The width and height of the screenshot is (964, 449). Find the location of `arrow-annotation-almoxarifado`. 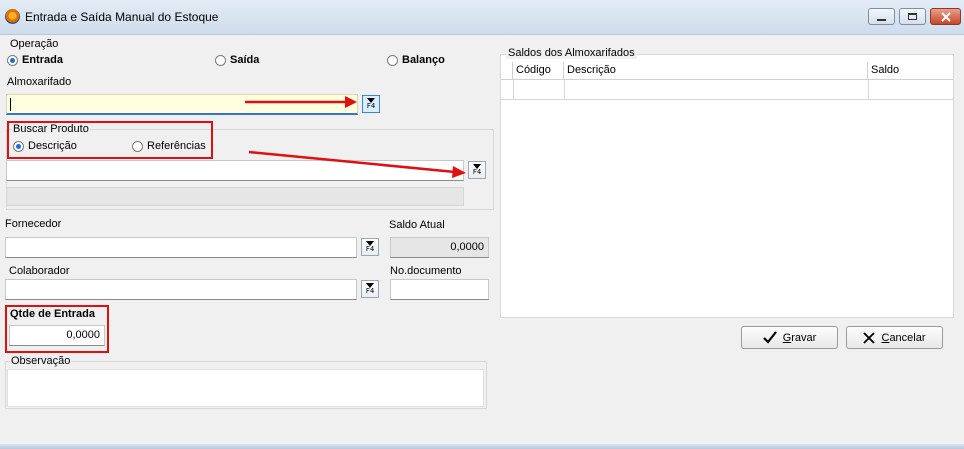

arrow-annotation-almoxarifado is located at coordinates (301, 102).